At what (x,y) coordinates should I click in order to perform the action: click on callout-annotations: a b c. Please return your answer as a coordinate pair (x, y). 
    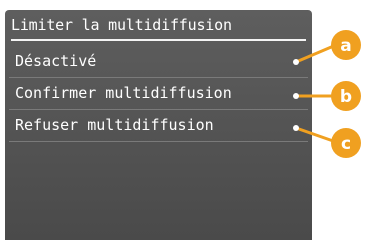
    Looking at the image, I should click on (327, 94).